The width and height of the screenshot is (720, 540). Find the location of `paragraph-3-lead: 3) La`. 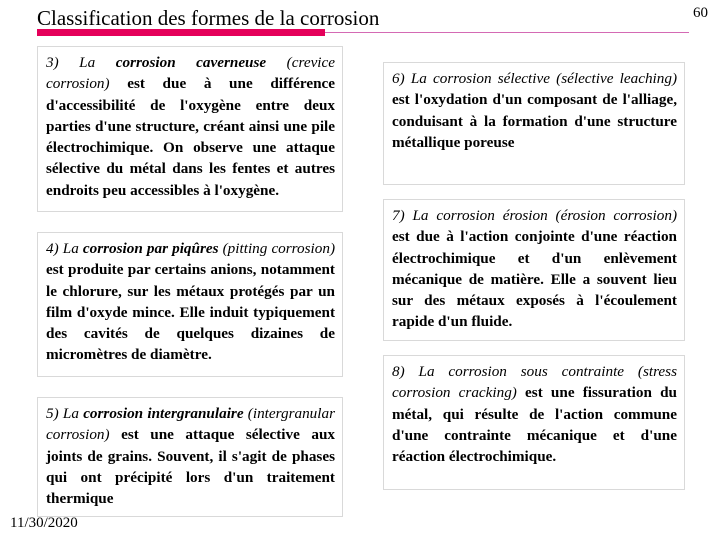

paragraph-3-lead: 3) La is located at coordinates (81, 62).